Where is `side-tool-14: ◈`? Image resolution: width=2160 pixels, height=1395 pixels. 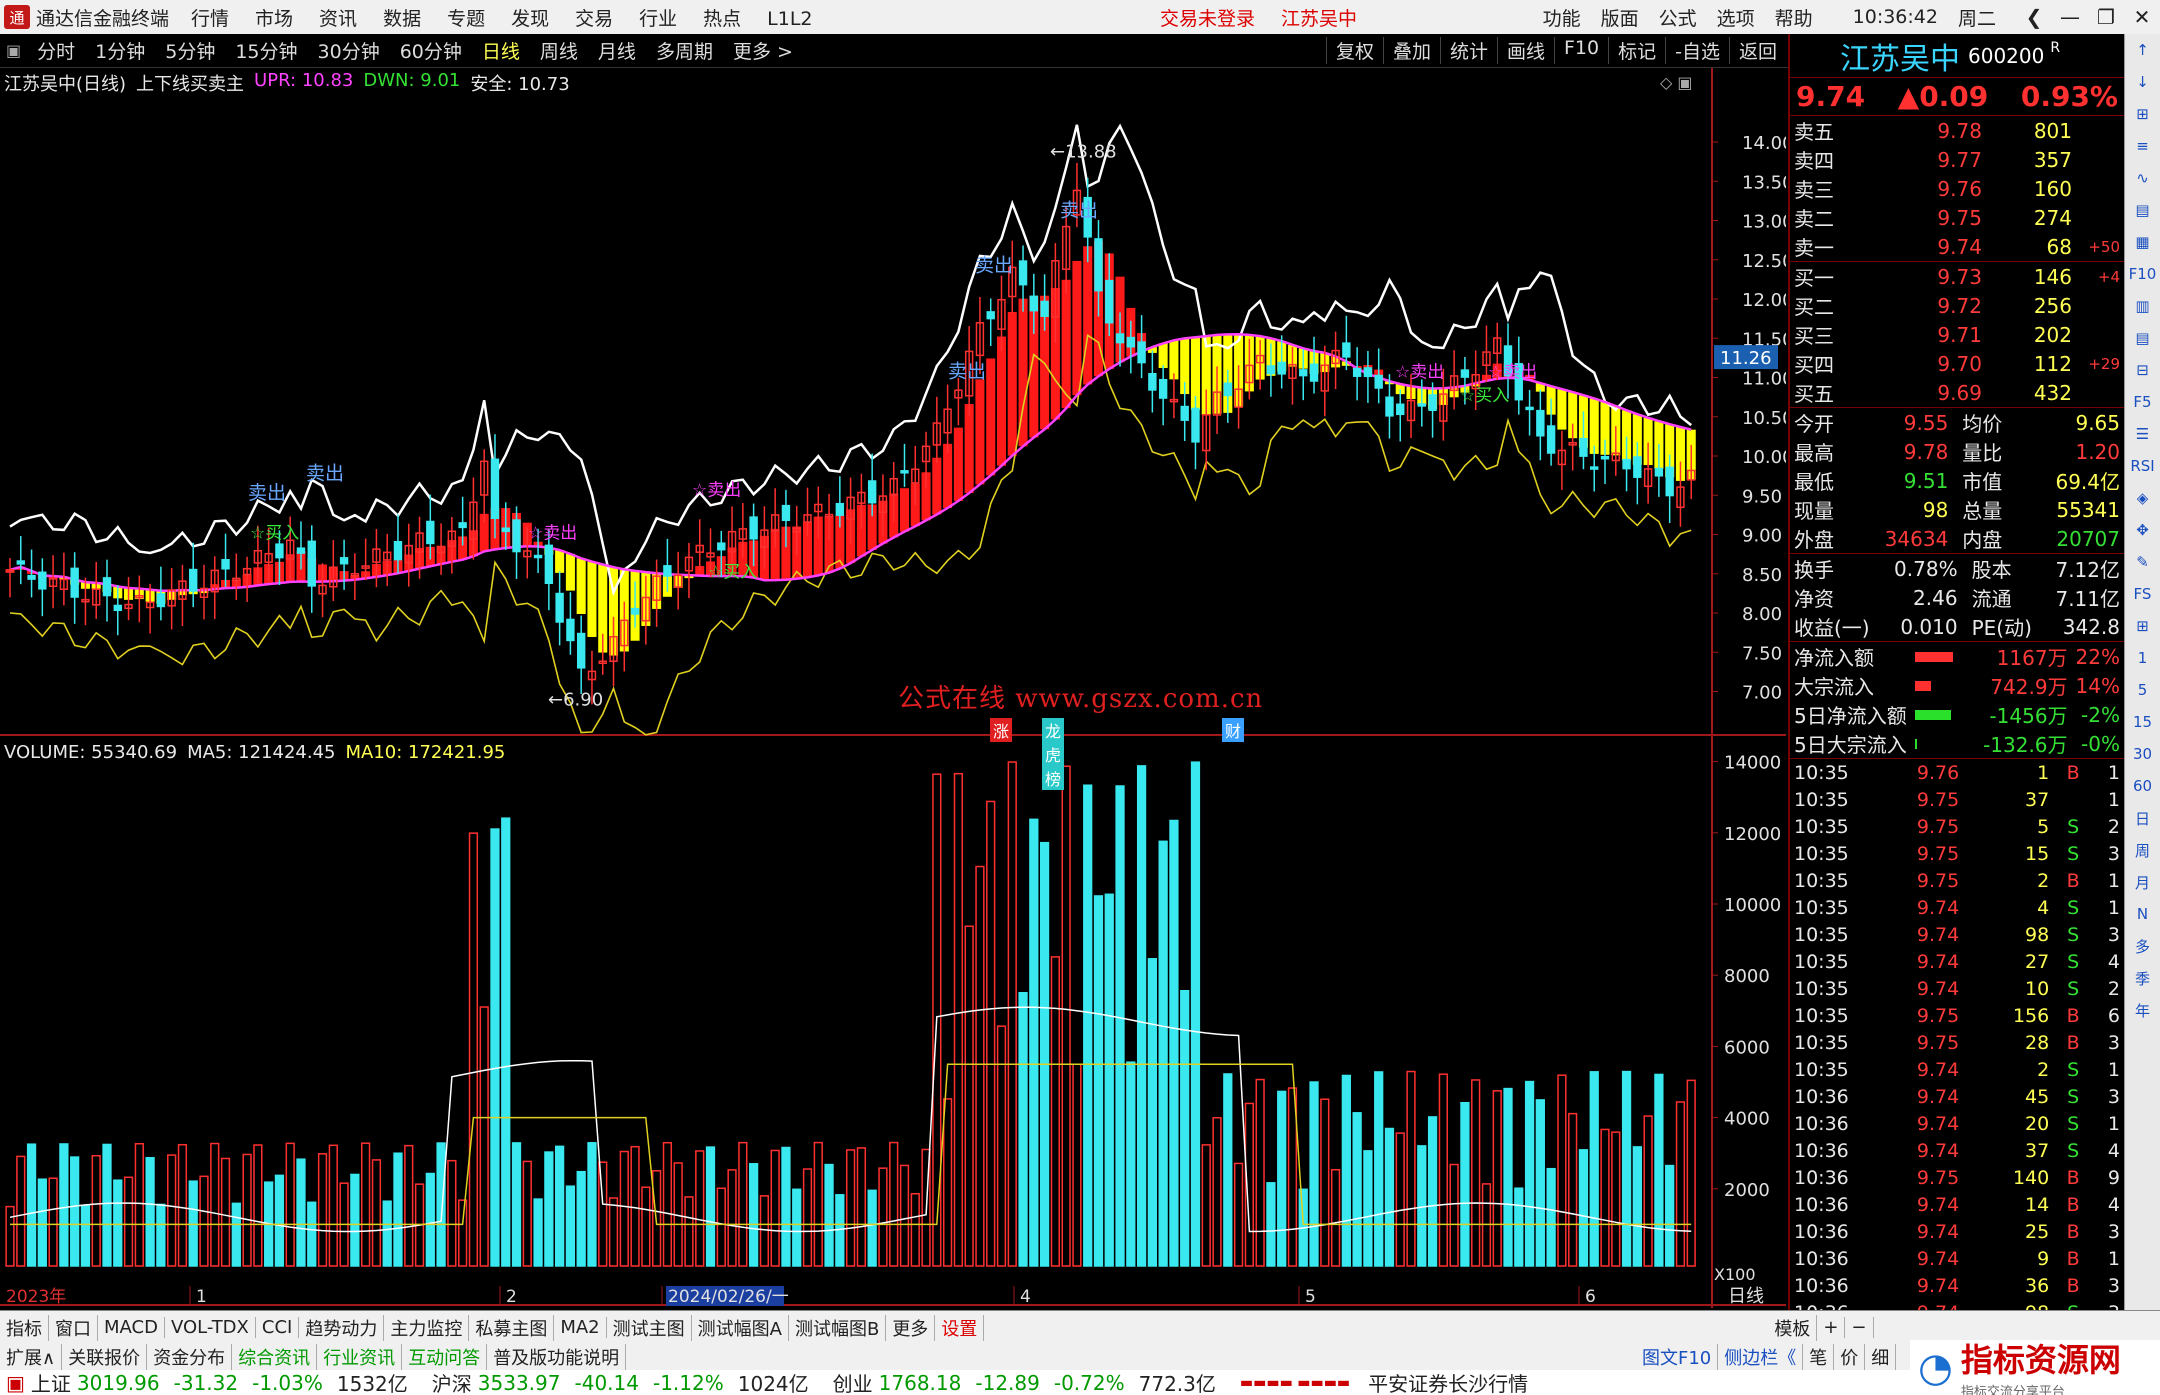
side-tool-14: ◈ is located at coordinates (2142, 498).